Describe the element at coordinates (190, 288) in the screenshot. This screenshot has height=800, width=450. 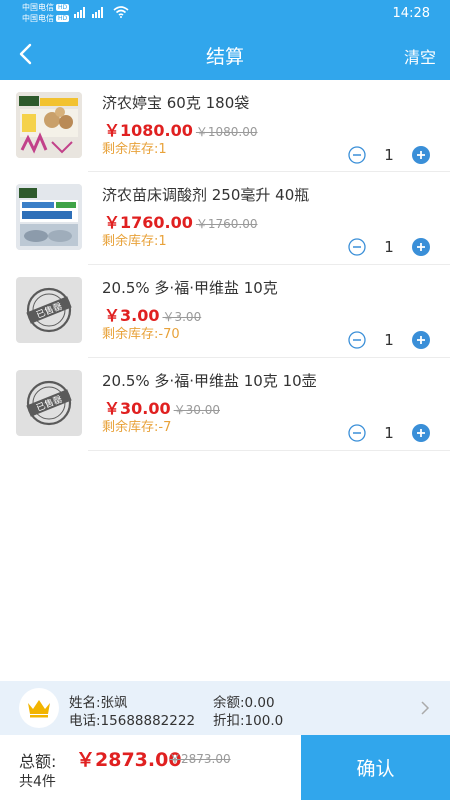
I see `product-name: 20.5% 多·福·甲维盐 10克` at that location.